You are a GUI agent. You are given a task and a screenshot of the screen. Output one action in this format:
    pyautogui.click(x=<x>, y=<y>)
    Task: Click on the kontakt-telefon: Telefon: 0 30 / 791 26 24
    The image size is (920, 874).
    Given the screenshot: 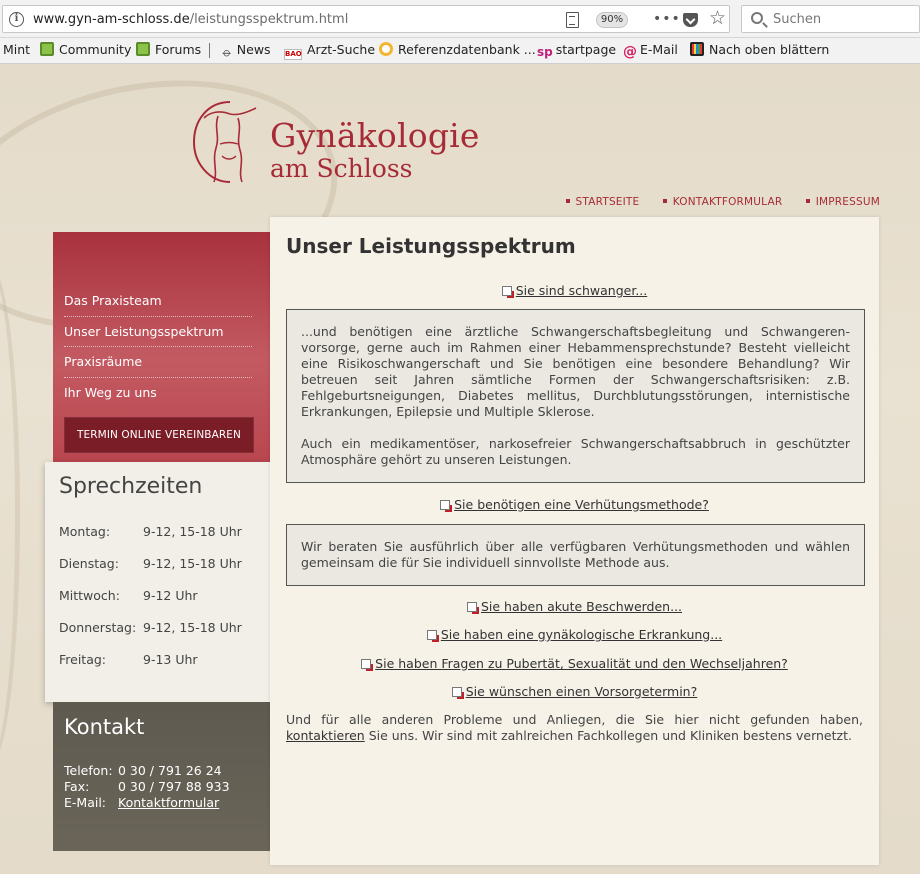 What is the action you would take?
    pyautogui.click(x=143, y=770)
    